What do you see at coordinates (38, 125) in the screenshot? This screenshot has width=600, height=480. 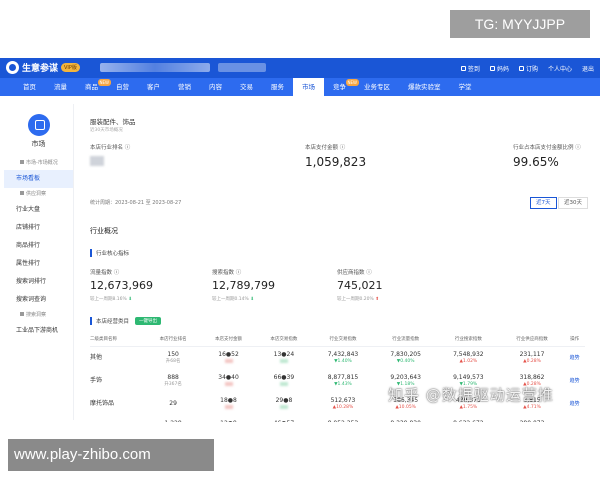 I see `market-icon` at bounding box center [38, 125].